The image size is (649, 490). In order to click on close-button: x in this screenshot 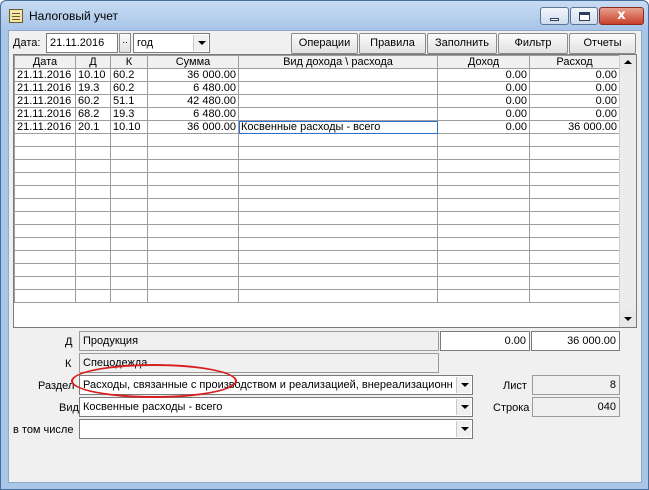, I will do `click(621, 16)`.